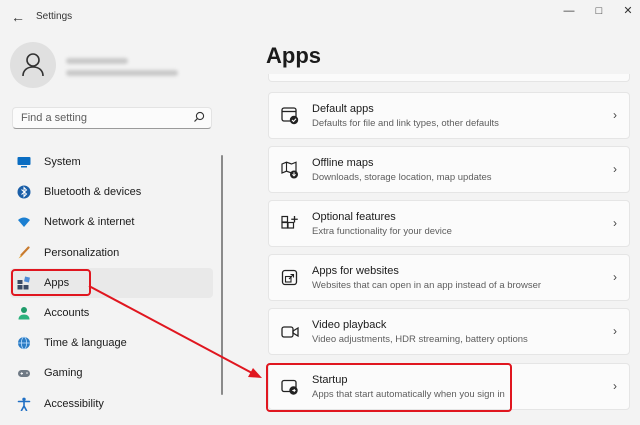 The height and width of the screenshot is (425, 640). What do you see at coordinates (343, 163) in the screenshot?
I see `card-title: Offline maps` at bounding box center [343, 163].